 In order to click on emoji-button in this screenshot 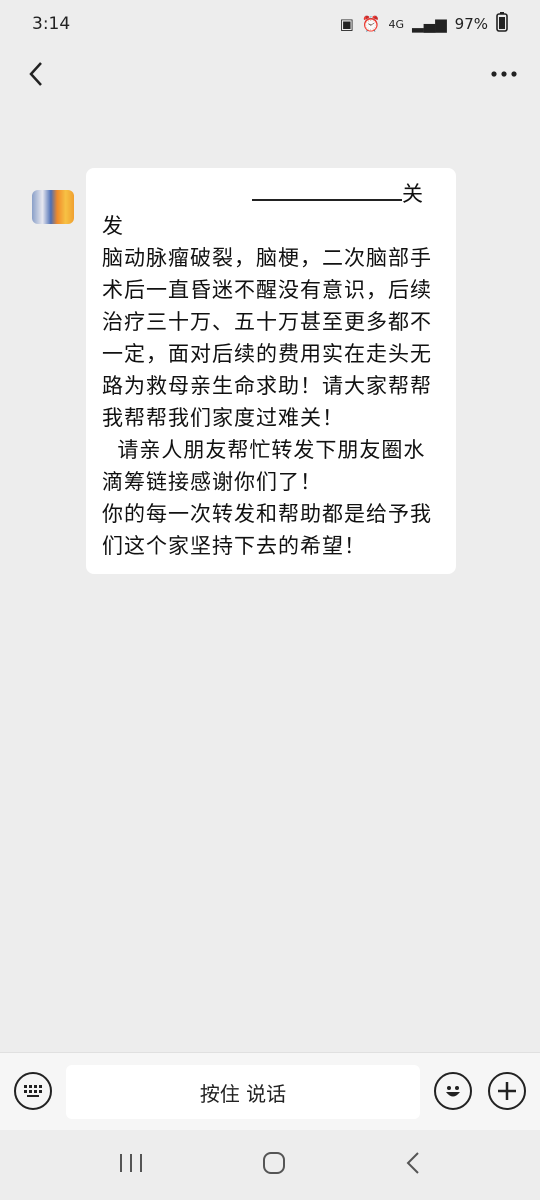, I will do `click(453, 1091)`.